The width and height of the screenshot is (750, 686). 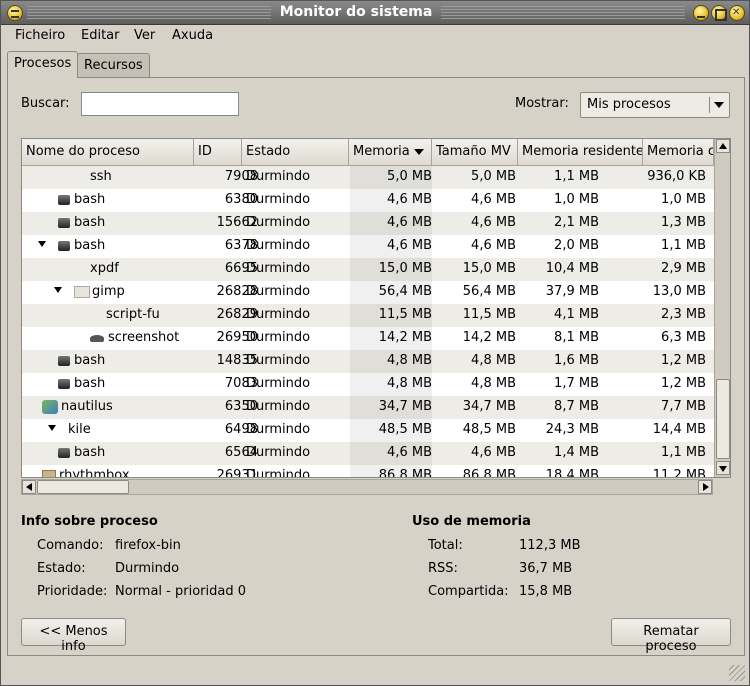 I want to click on process-name: script-fu, so click(x=133, y=314).